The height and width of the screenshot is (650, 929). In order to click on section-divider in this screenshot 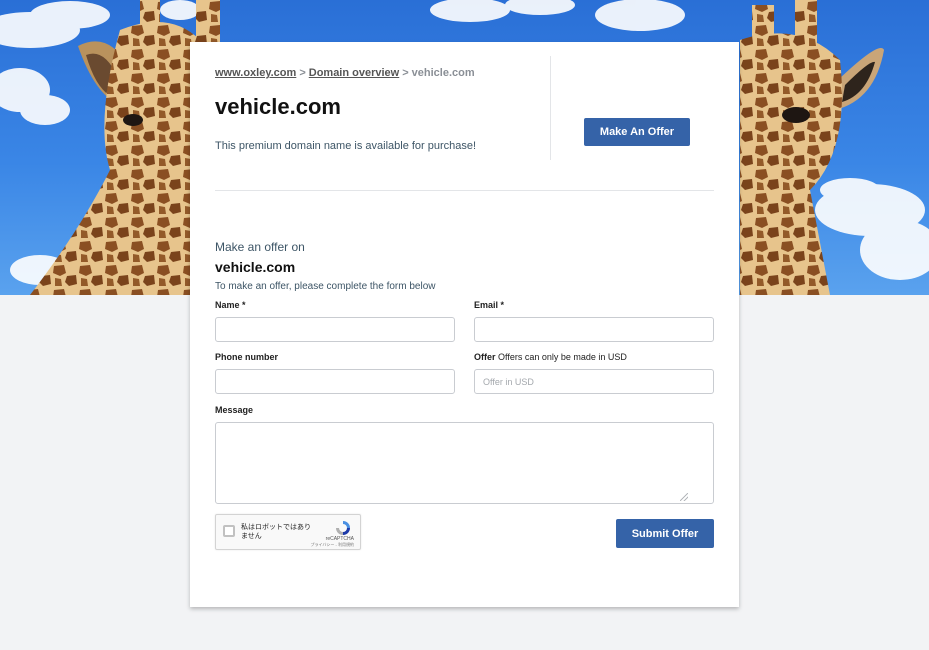, I will do `click(464, 190)`.